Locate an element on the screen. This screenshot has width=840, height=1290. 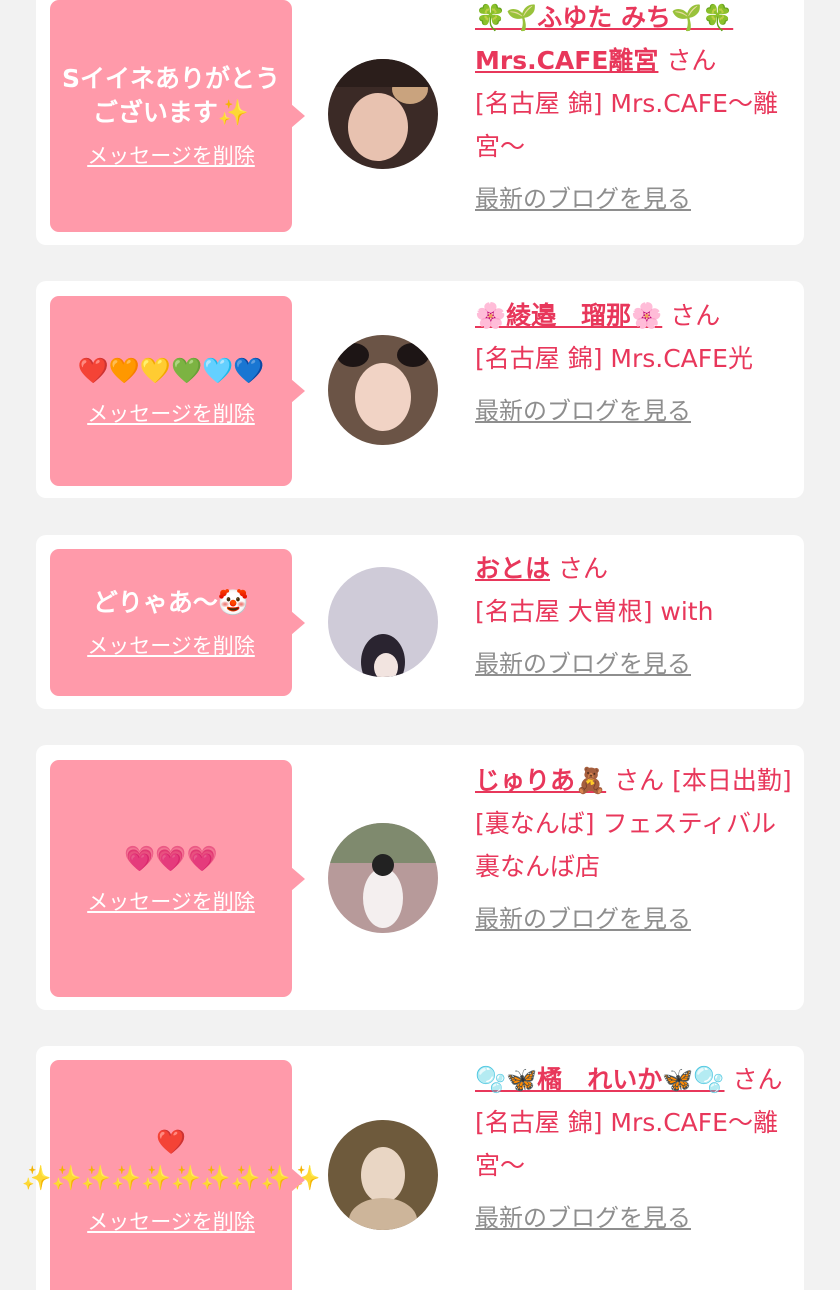
message-bubble: Sイイネありがとうございます✨ メッセージを削除 is located at coordinates (177, 116).